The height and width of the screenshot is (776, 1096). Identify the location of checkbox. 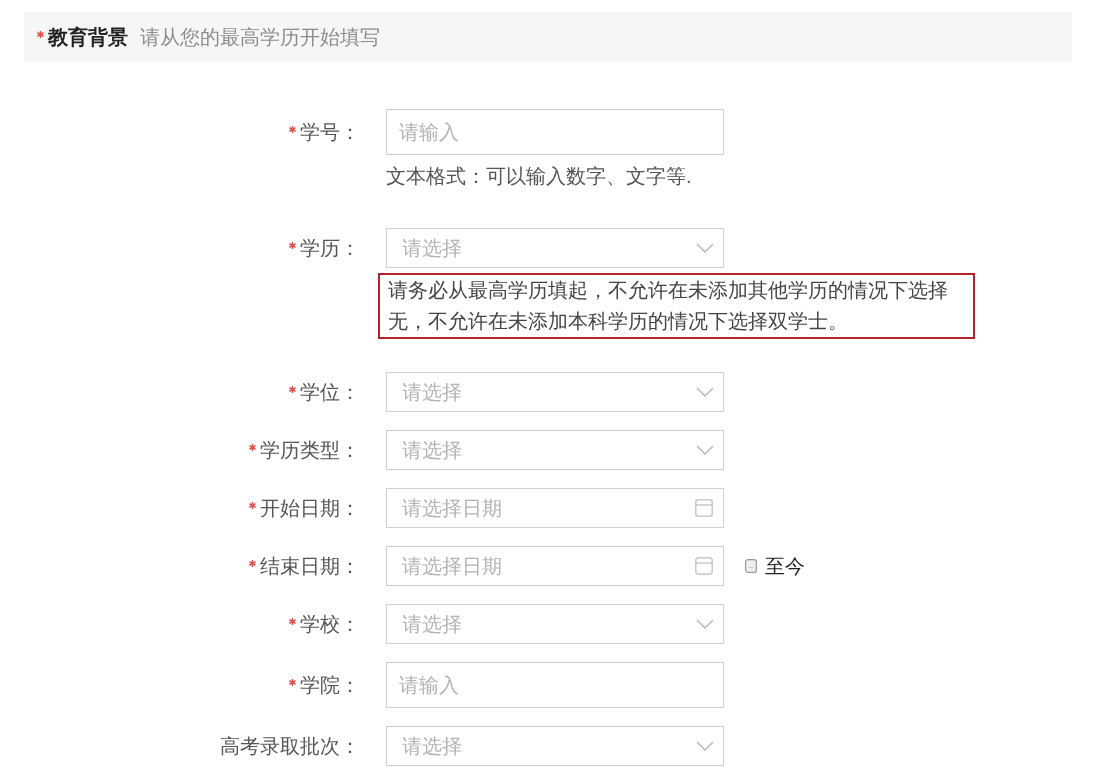
(751, 566).